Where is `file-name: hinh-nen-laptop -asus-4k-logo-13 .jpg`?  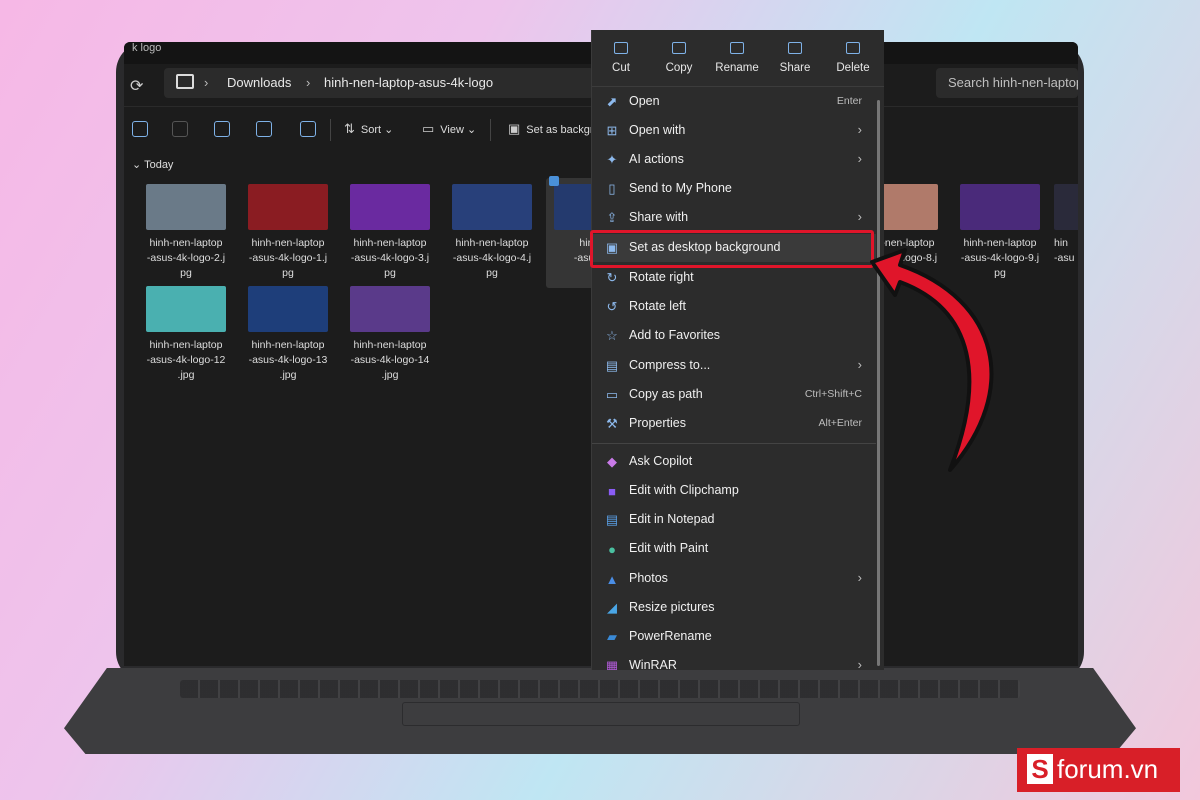 file-name: hinh-nen-laptop -asus-4k-logo-13 .jpg is located at coordinates (288, 360).